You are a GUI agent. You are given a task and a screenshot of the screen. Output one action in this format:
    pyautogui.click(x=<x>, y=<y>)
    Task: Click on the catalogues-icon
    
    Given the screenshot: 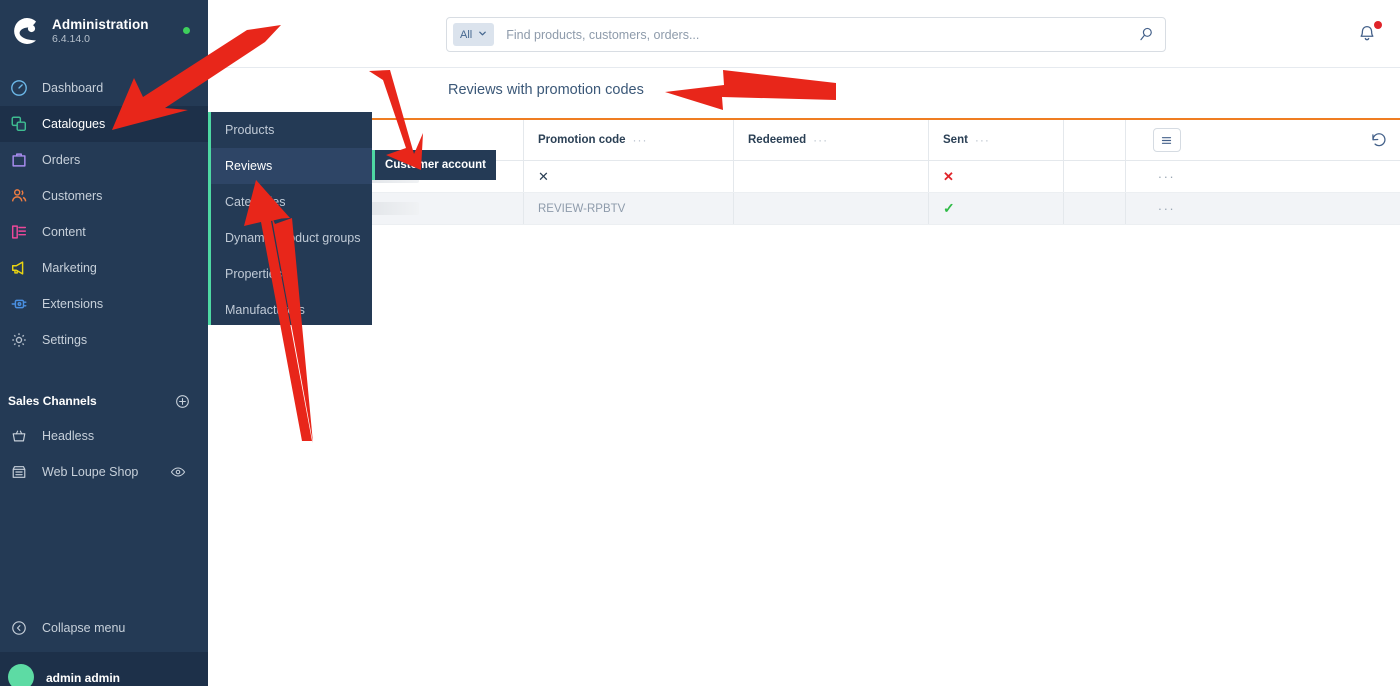 What is the action you would take?
    pyautogui.click(x=19, y=124)
    